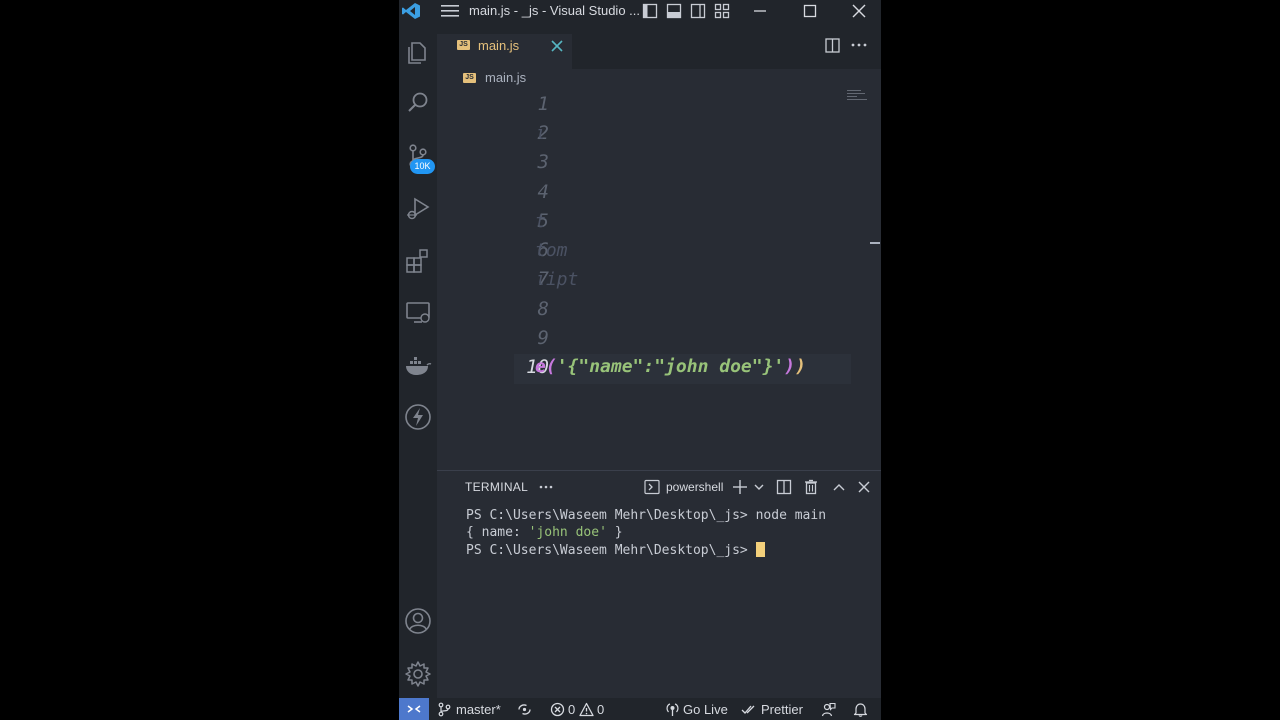 This screenshot has height=720, width=1280. I want to click on go-live-button: Go Live, so click(705, 709).